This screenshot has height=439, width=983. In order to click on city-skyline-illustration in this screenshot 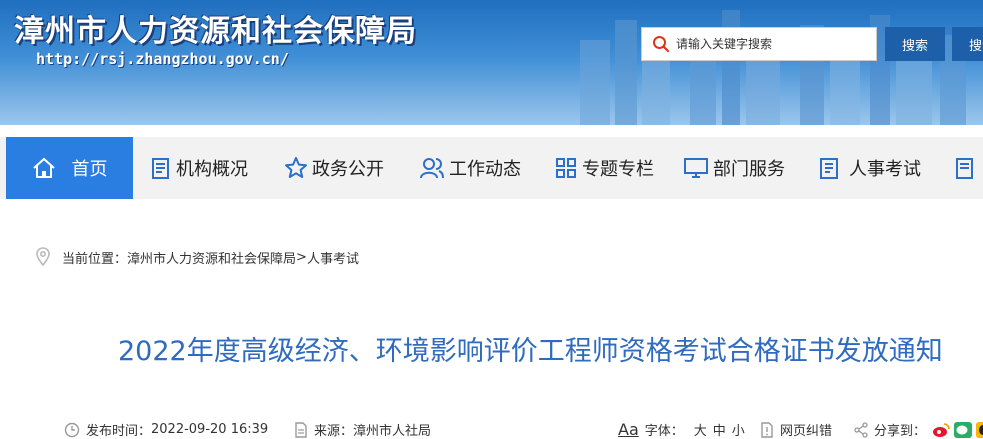, I will do `click(773, 67)`.